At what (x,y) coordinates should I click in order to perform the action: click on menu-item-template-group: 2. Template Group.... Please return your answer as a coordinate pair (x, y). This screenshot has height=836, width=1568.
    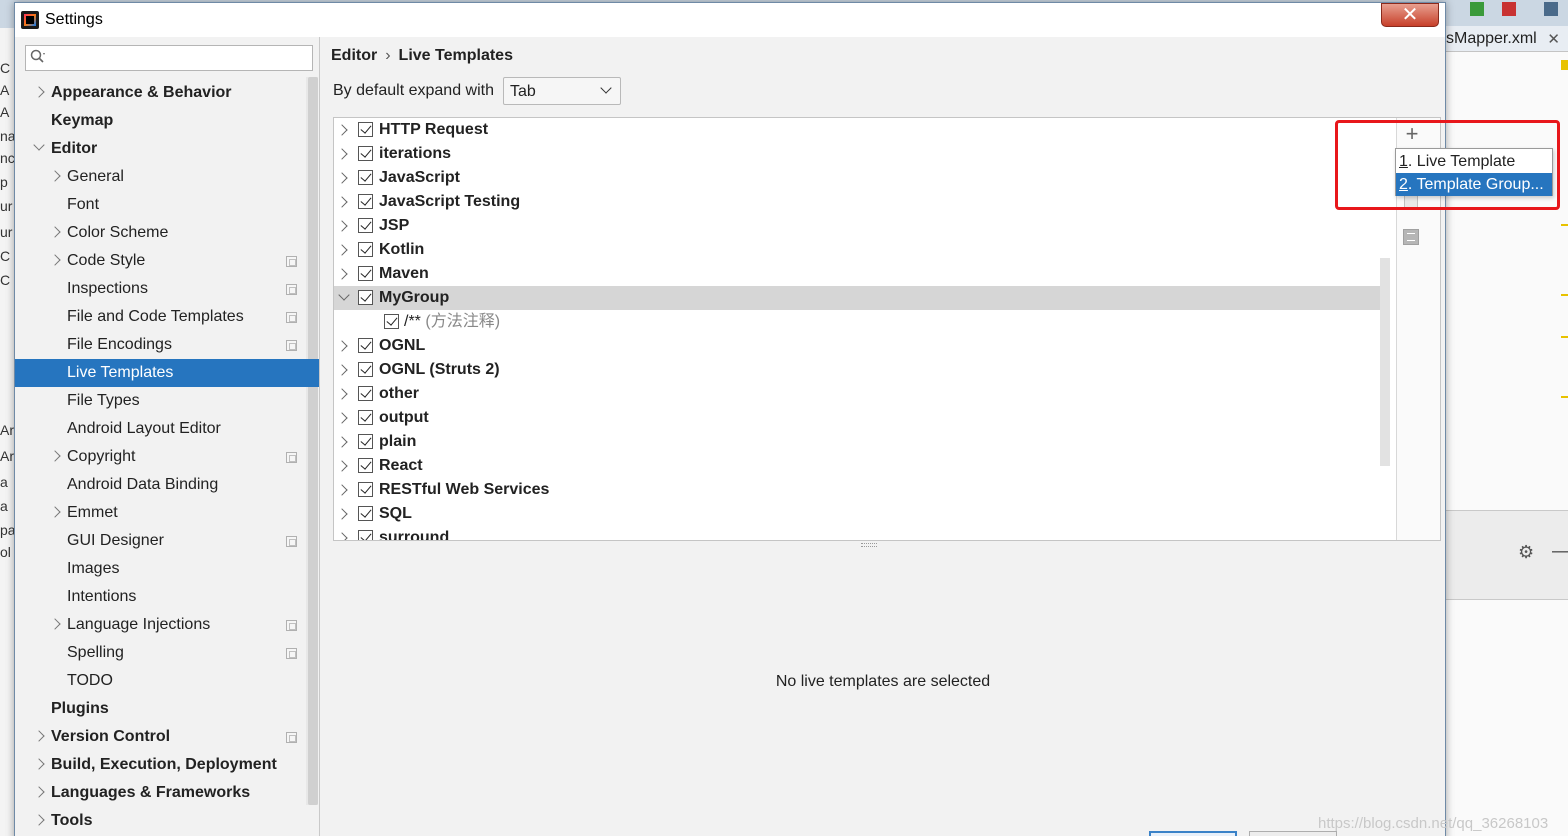
    Looking at the image, I should click on (1474, 184).